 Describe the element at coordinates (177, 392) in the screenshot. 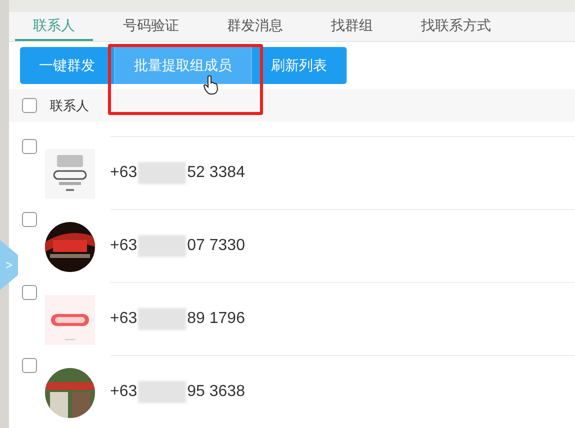

I see `phone-number: +63 95 3638` at that location.